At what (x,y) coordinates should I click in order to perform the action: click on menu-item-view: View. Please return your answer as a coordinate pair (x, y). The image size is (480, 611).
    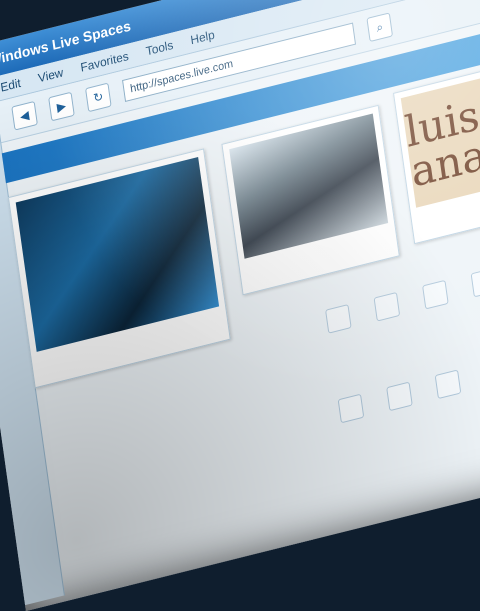
    Looking at the image, I should click on (50, 75).